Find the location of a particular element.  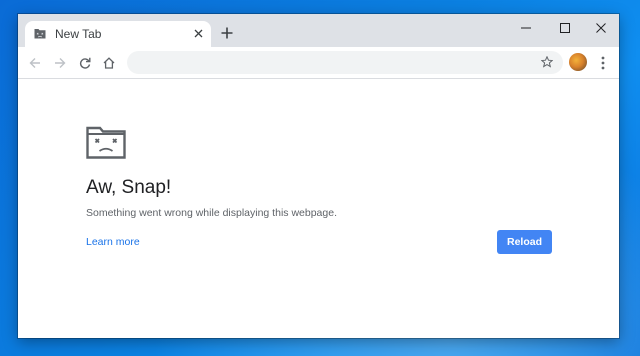

window-close-button is located at coordinates (601, 28).